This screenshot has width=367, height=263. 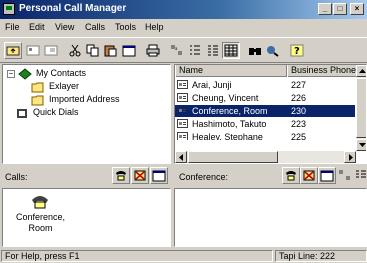 I want to click on minimize-button: _, so click(x=325, y=9).